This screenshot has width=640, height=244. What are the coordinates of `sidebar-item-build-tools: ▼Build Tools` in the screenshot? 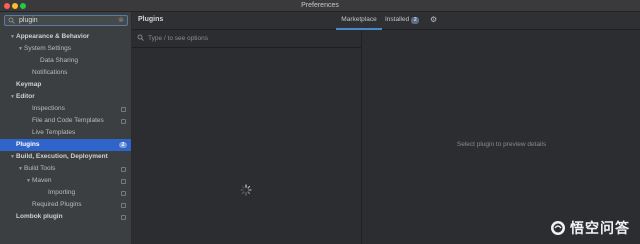 It's located at (65, 169).